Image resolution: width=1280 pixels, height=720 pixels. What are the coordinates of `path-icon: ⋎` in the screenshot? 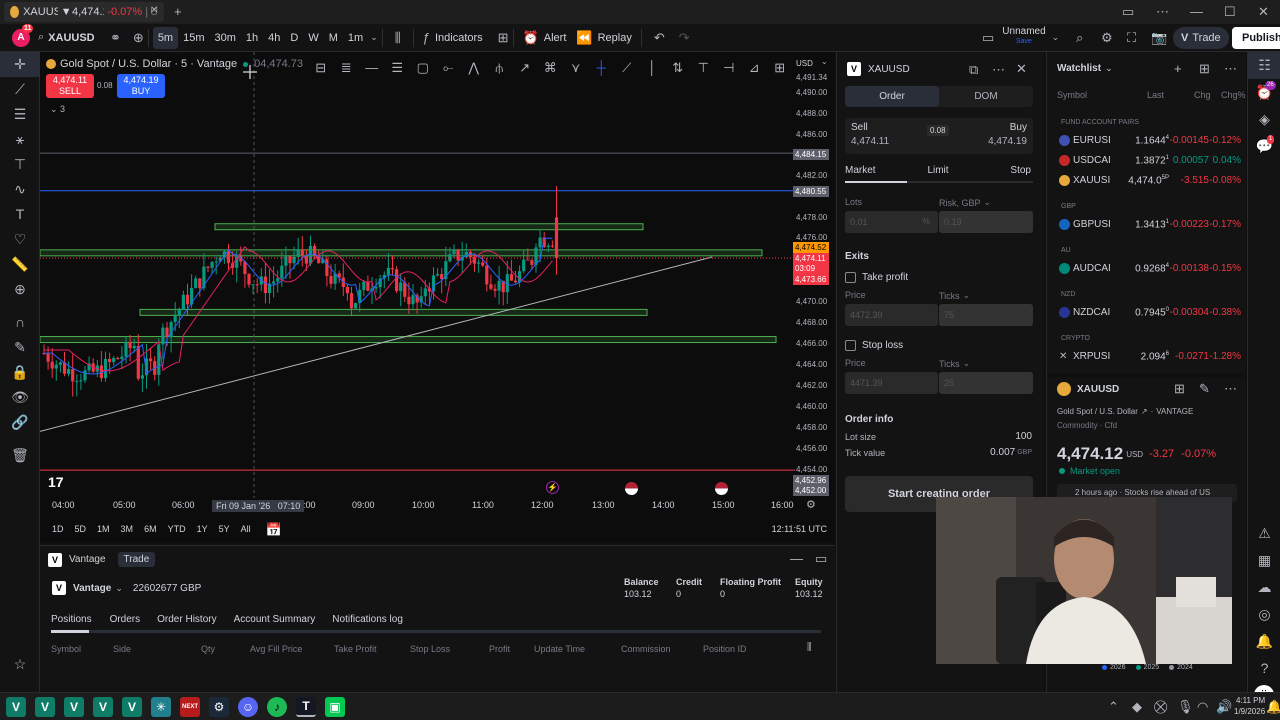 It's located at (576, 67).